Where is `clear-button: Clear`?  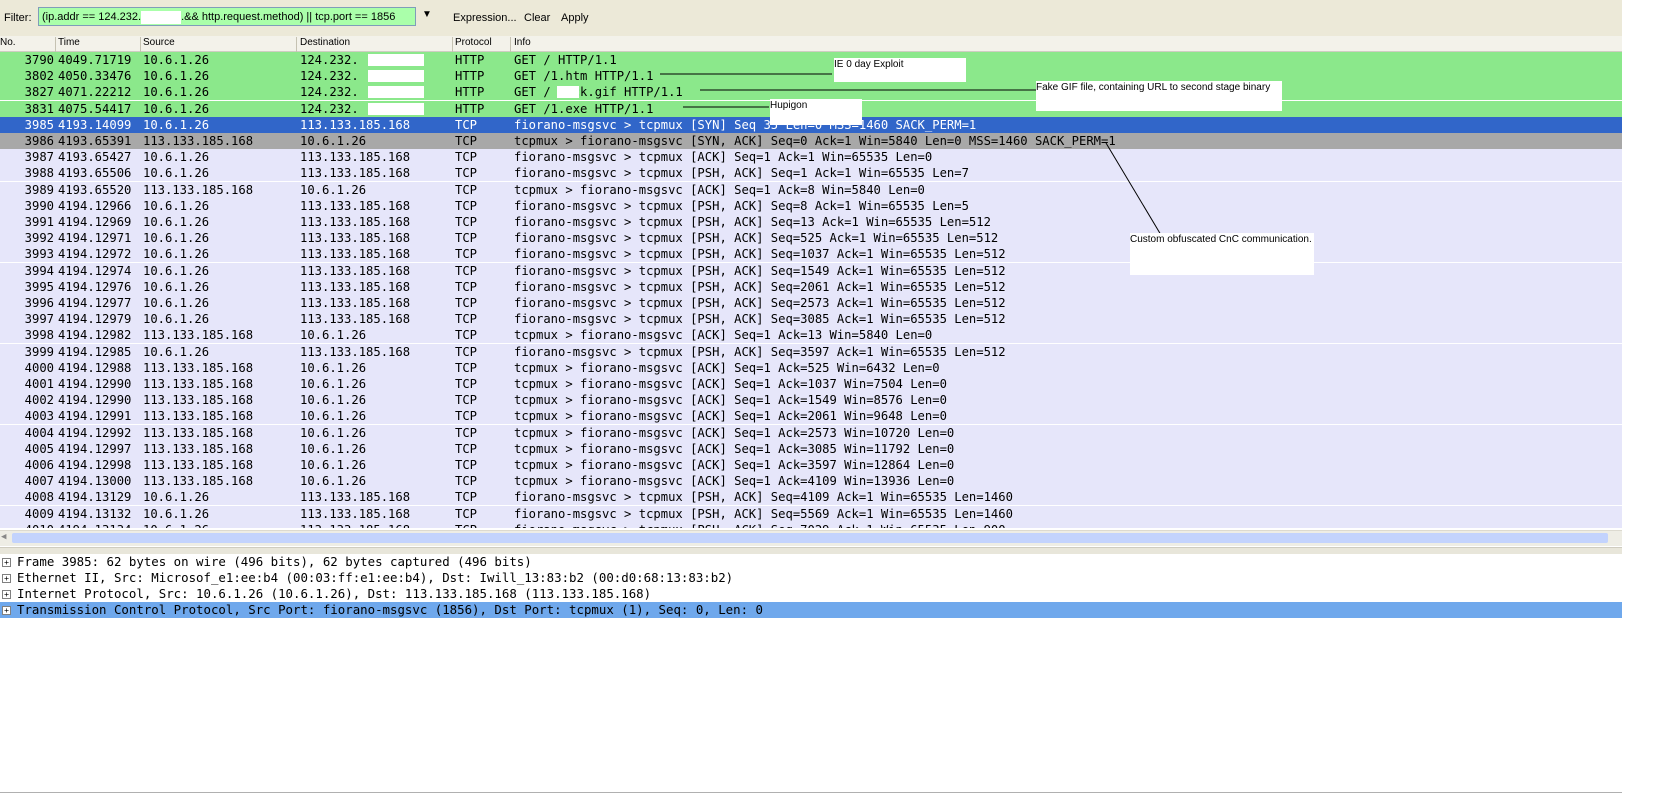
clear-button: Clear is located at coordinates (537, 18).